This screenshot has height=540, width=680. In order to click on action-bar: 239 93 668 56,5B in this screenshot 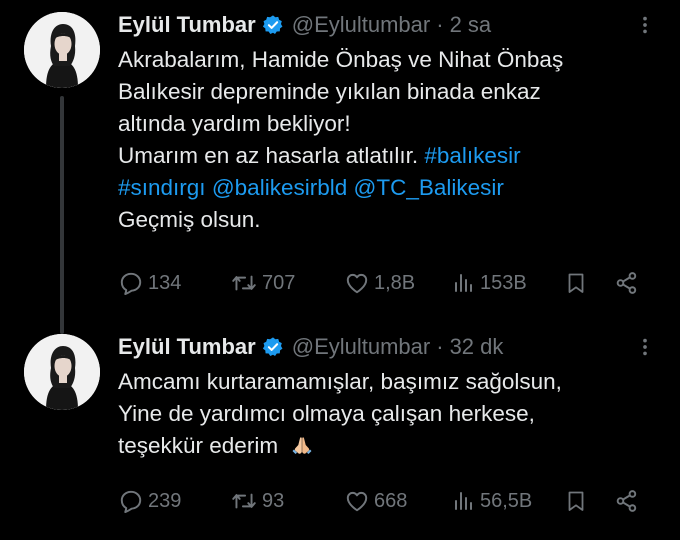, I will do `click(389, 501)`.